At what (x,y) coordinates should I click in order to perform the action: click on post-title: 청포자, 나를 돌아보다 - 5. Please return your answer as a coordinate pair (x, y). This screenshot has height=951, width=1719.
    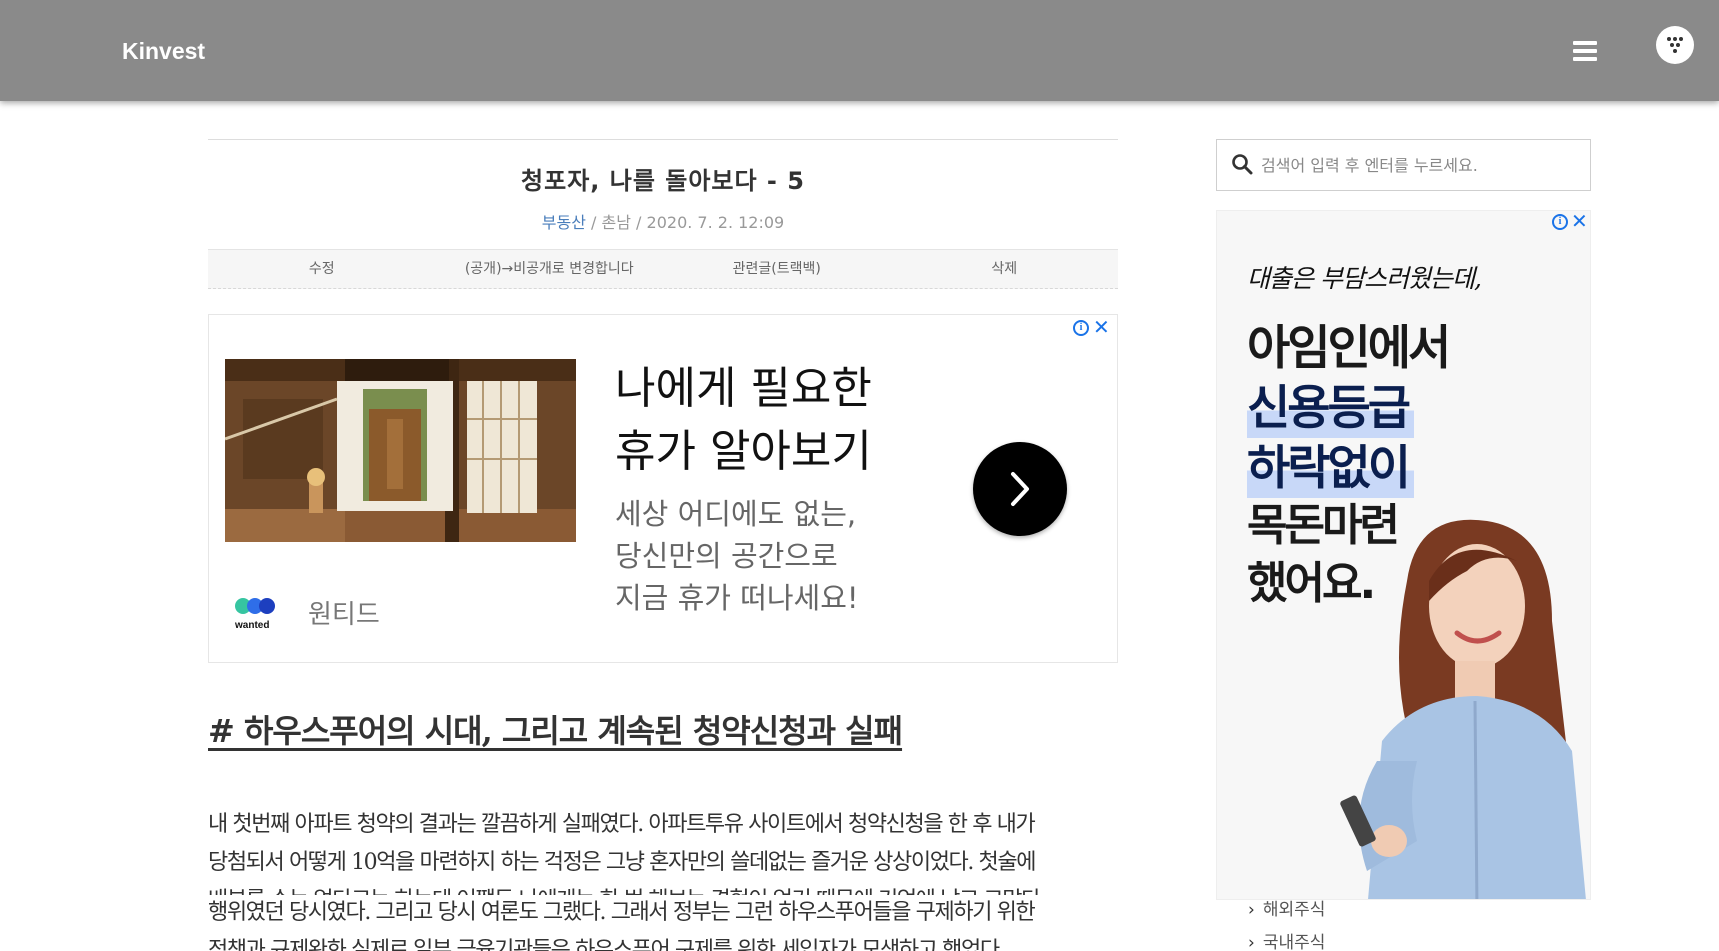
    Looking at the image, I should click on (663, 181).